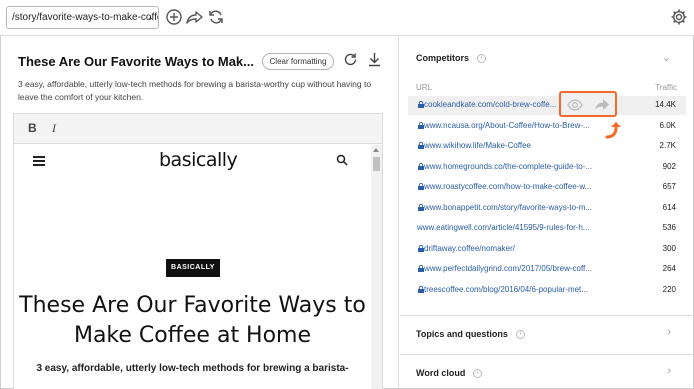 This screenshot has width=694, height=389. Describe the element at coordinates (575, 105) in the screenshot. I see `eye-icon` at that location.